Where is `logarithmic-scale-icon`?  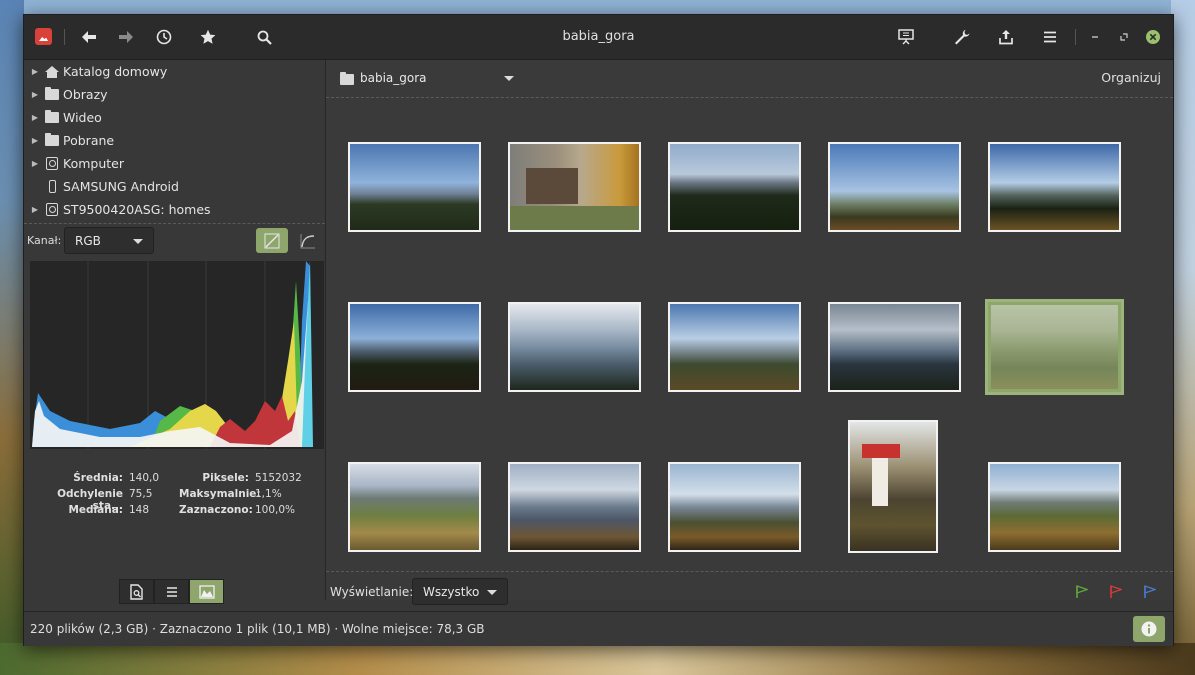 logarithmic-scale-icon is located at coordinates (307, 240).